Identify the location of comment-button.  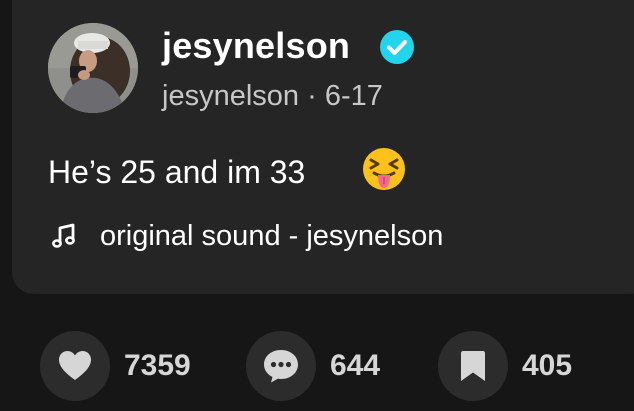
(281, 366).